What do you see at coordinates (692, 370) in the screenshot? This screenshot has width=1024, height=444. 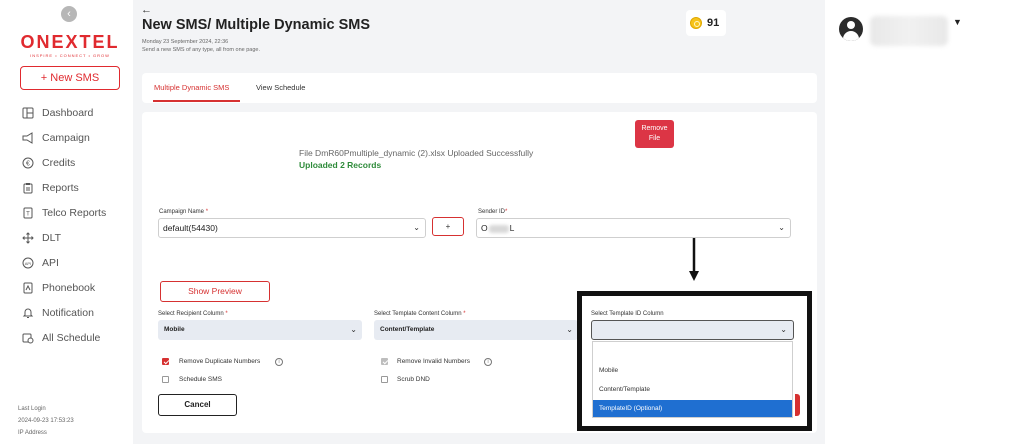 I see `dropdown-option-mobile: Mobile` at bounding box center [692, 370].